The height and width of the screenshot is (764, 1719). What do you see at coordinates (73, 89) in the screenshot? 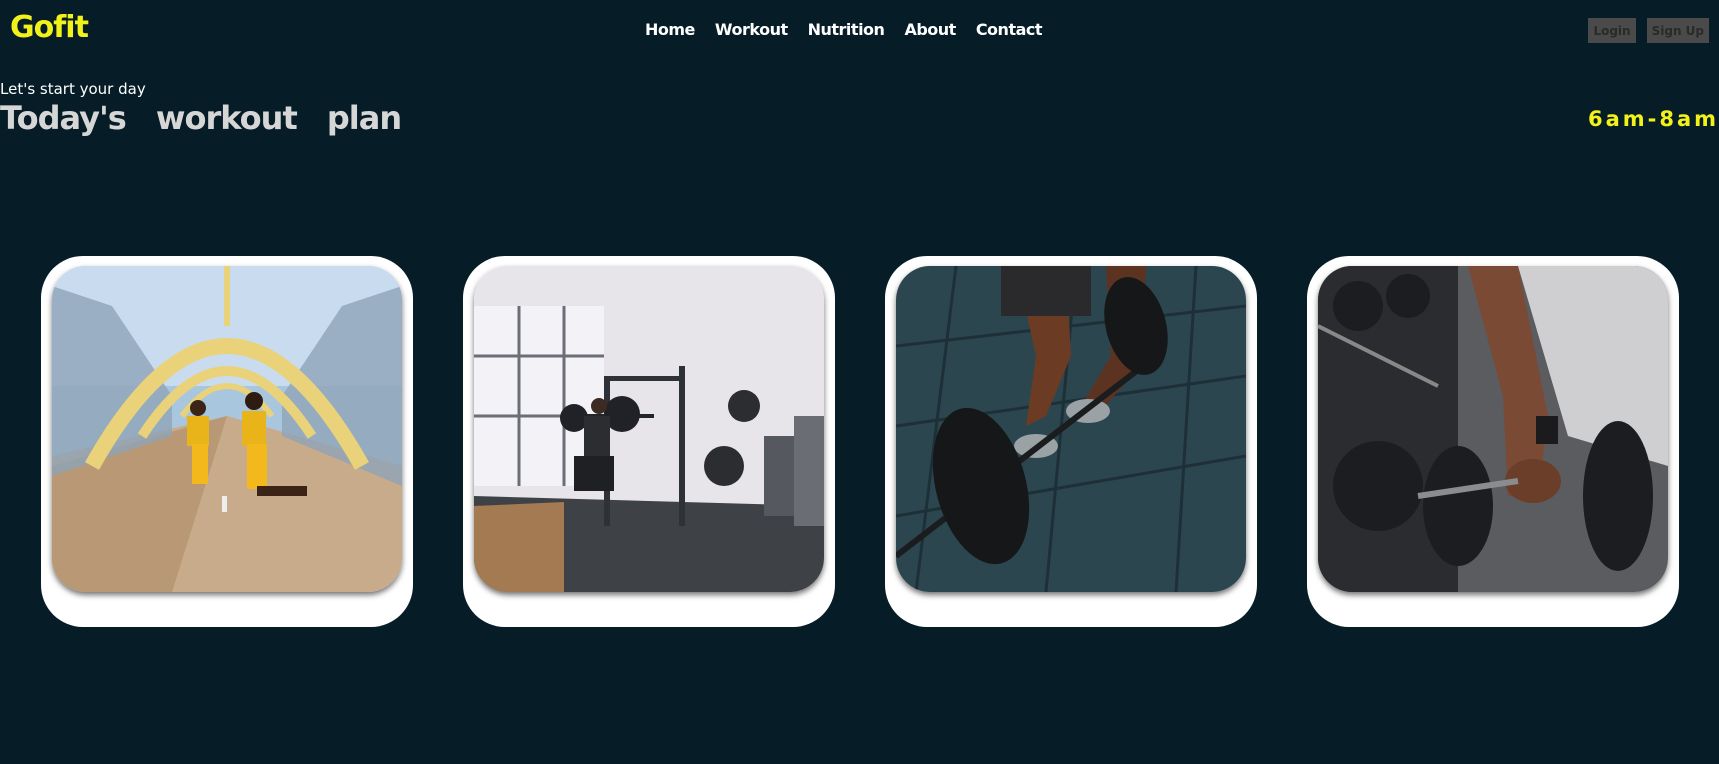
I see `hero-subtitle: Let's start your day` at bounding box center [73, 89].